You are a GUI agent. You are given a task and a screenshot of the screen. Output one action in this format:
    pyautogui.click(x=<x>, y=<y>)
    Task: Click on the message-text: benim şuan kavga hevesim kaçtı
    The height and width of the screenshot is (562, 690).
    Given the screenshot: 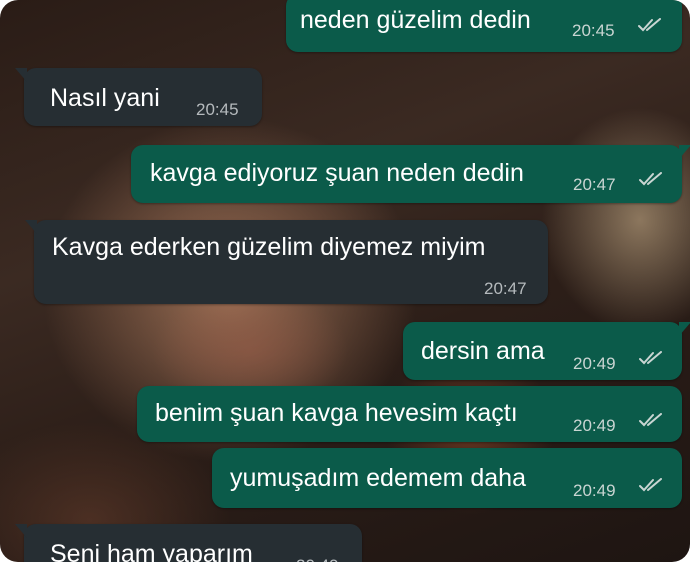 What is the action you would take?
    pyautogui.click(x=336, y=413)
    